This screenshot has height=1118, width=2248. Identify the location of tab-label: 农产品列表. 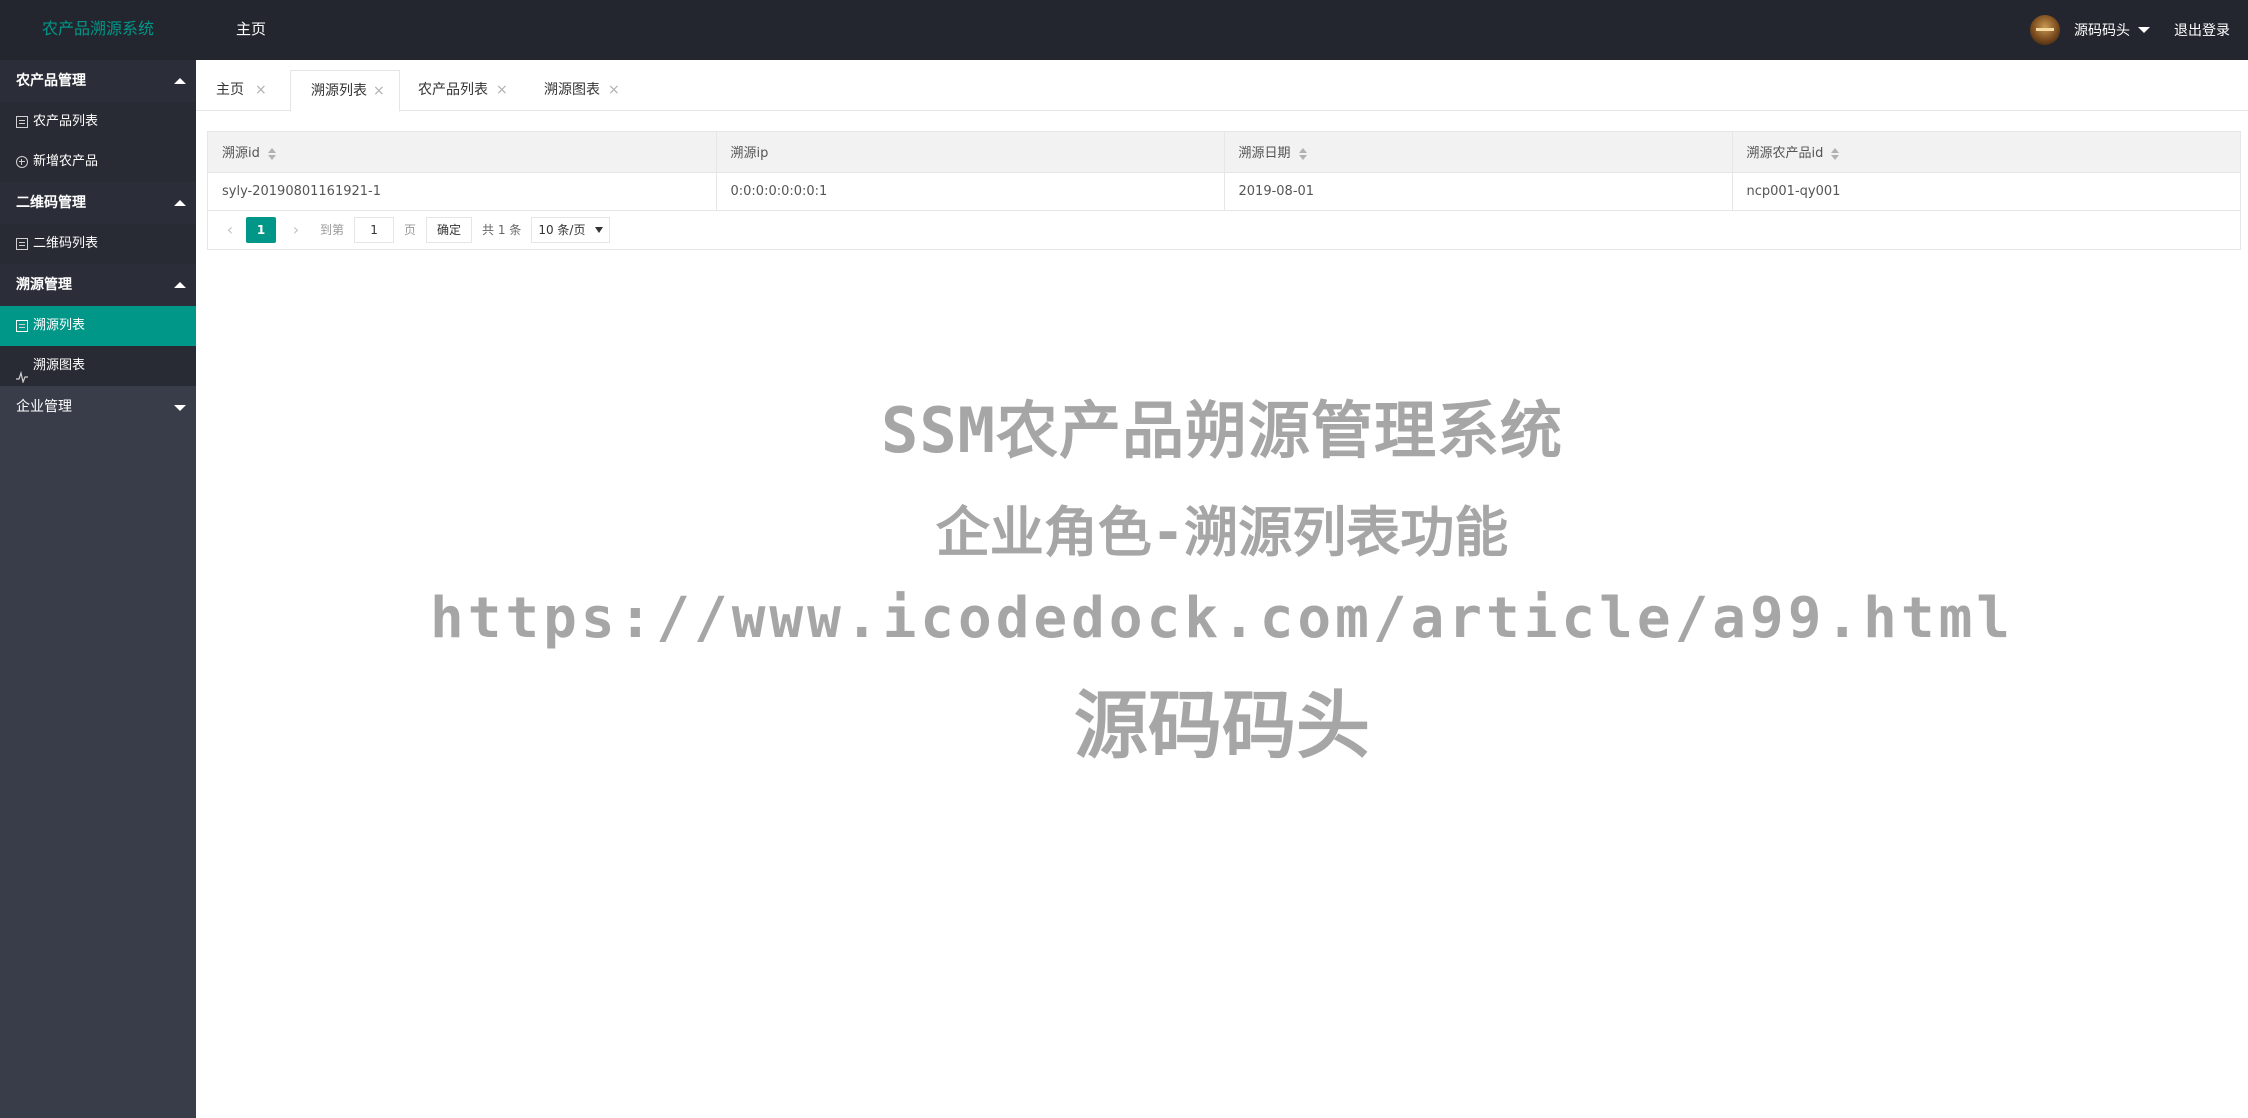
(453, 90).